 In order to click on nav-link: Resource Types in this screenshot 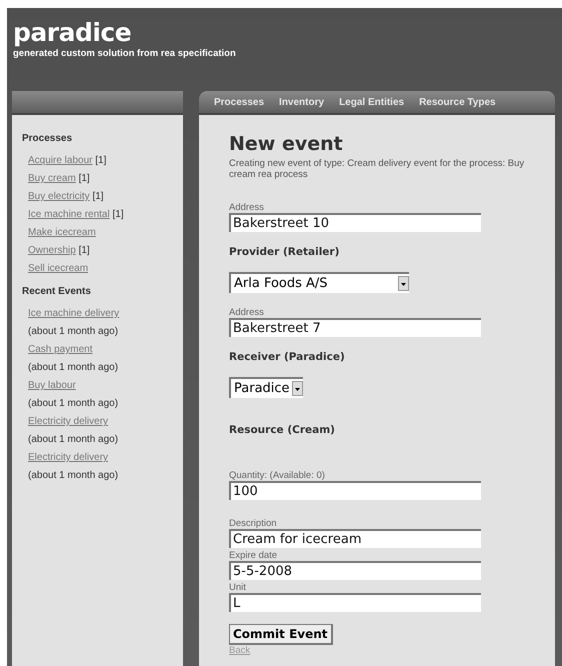, I will do `click(457, 102)`.